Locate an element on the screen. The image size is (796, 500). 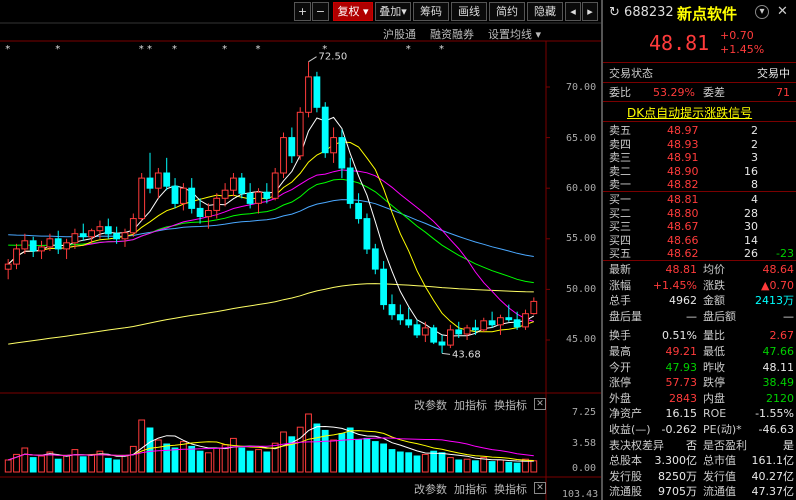
overlay-button: 叠加▾ is located at coordinates (393, 11).